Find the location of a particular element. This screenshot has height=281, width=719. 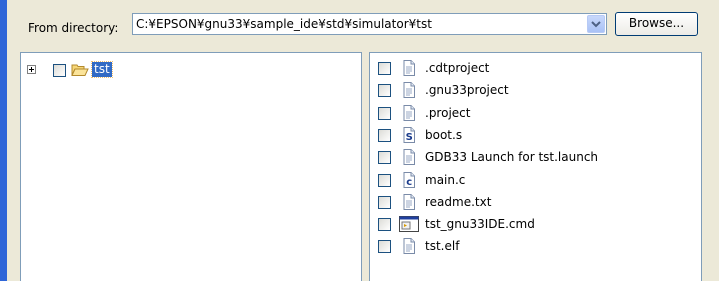

file-row: .project is located at coordinates (538, 114).